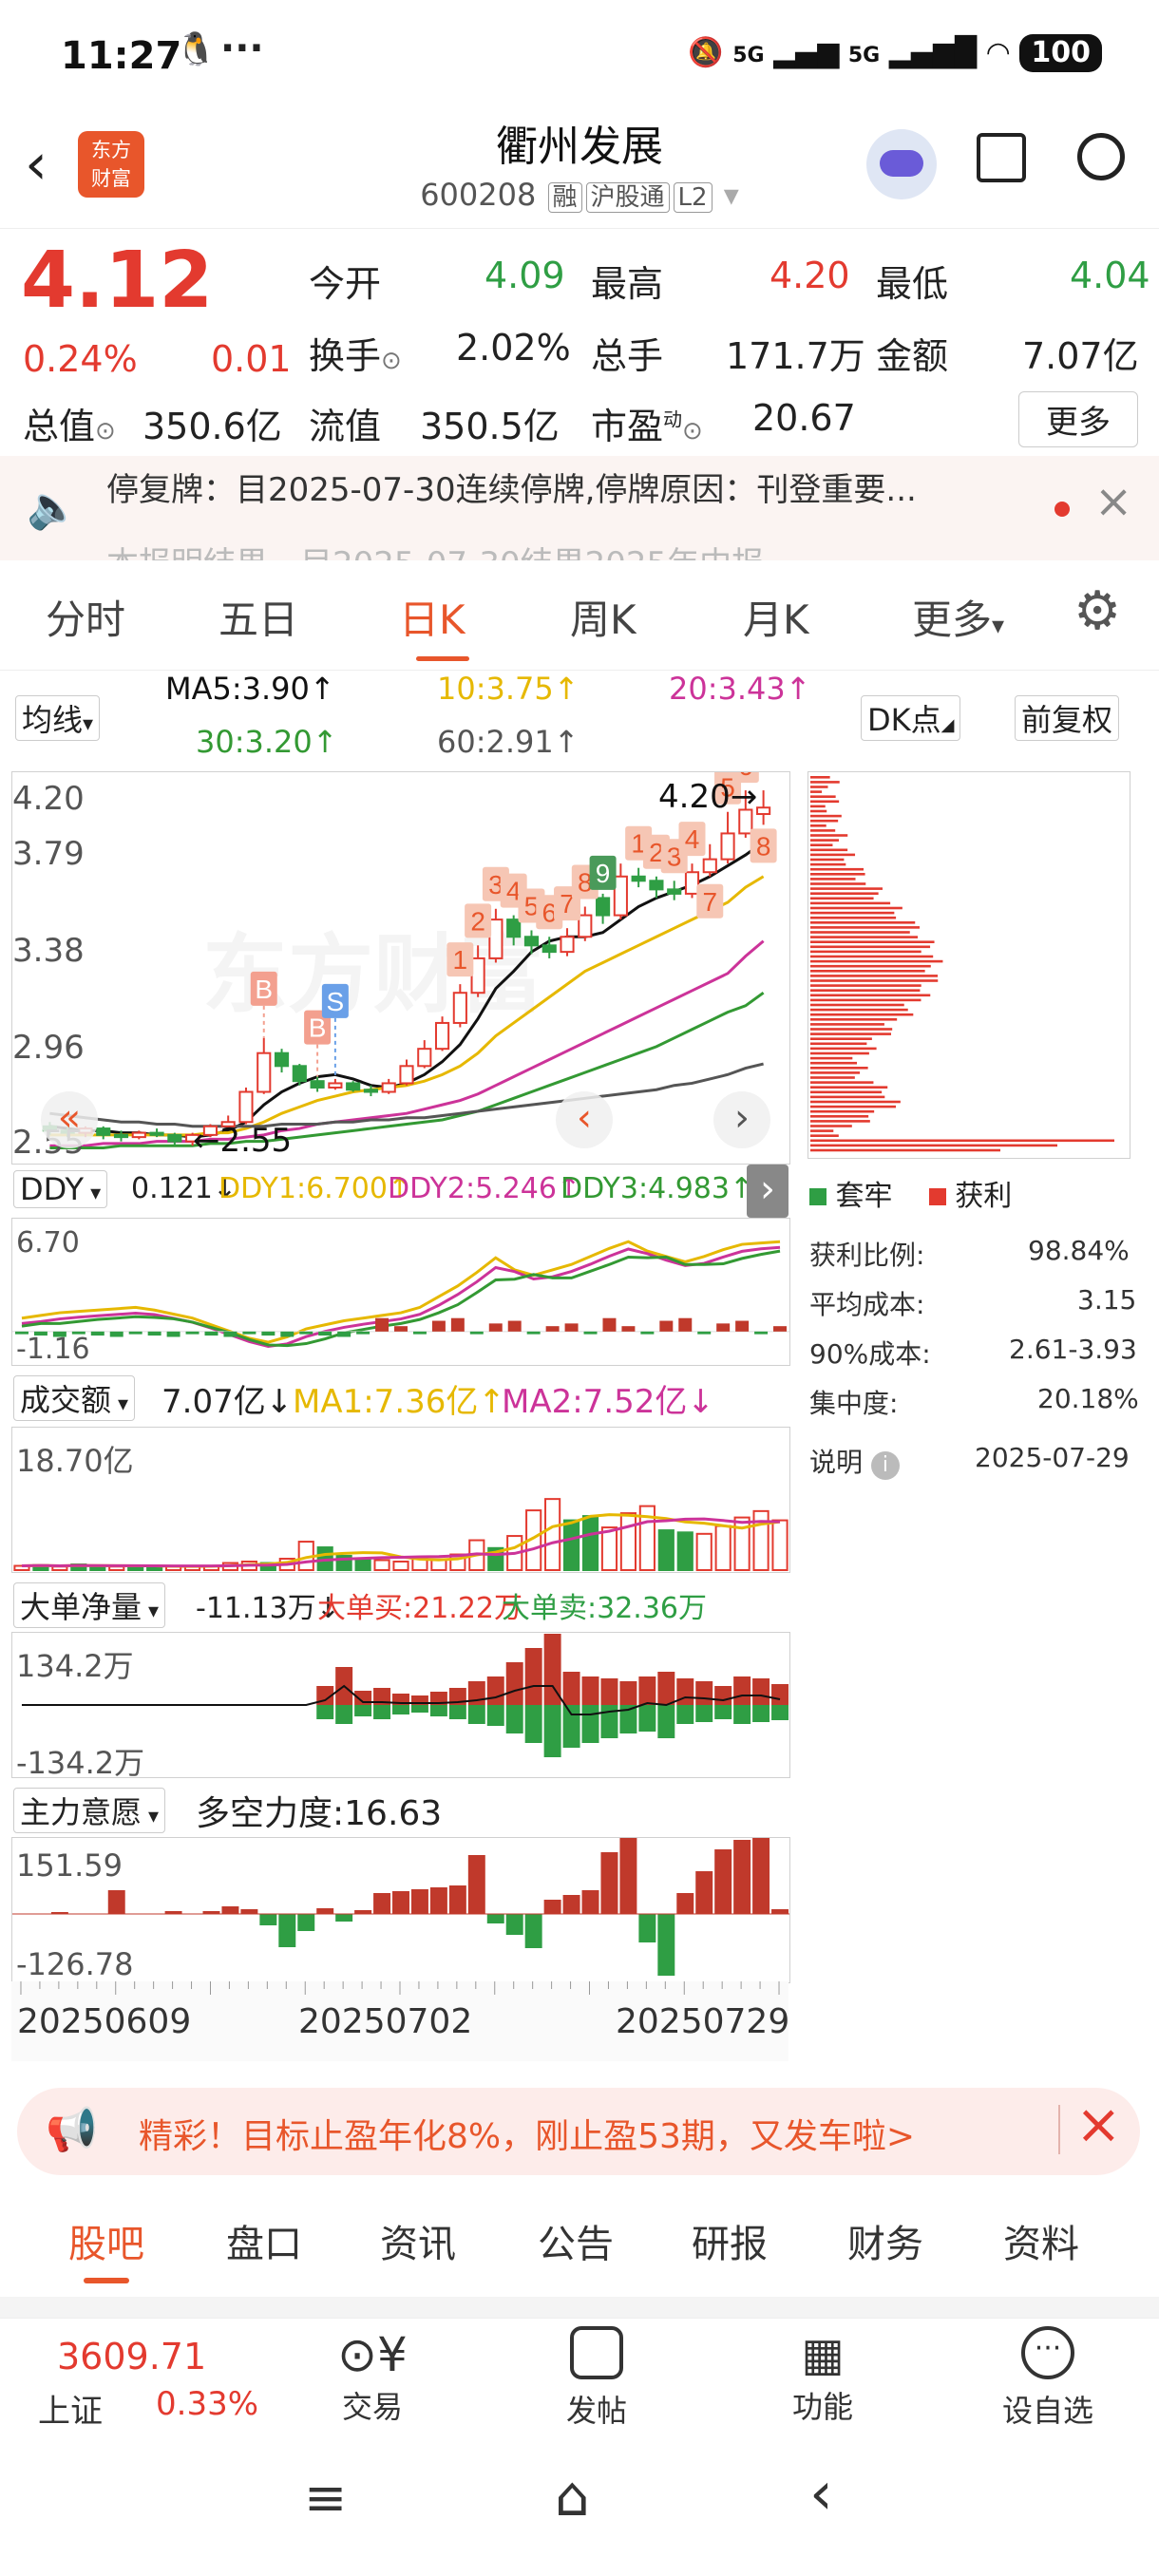 The width and height of the screenshot is (1159, 2576). Describe the element at coordinates (207, 2404) in the screenshot. I see `index-pct: 0.33%` at that location.